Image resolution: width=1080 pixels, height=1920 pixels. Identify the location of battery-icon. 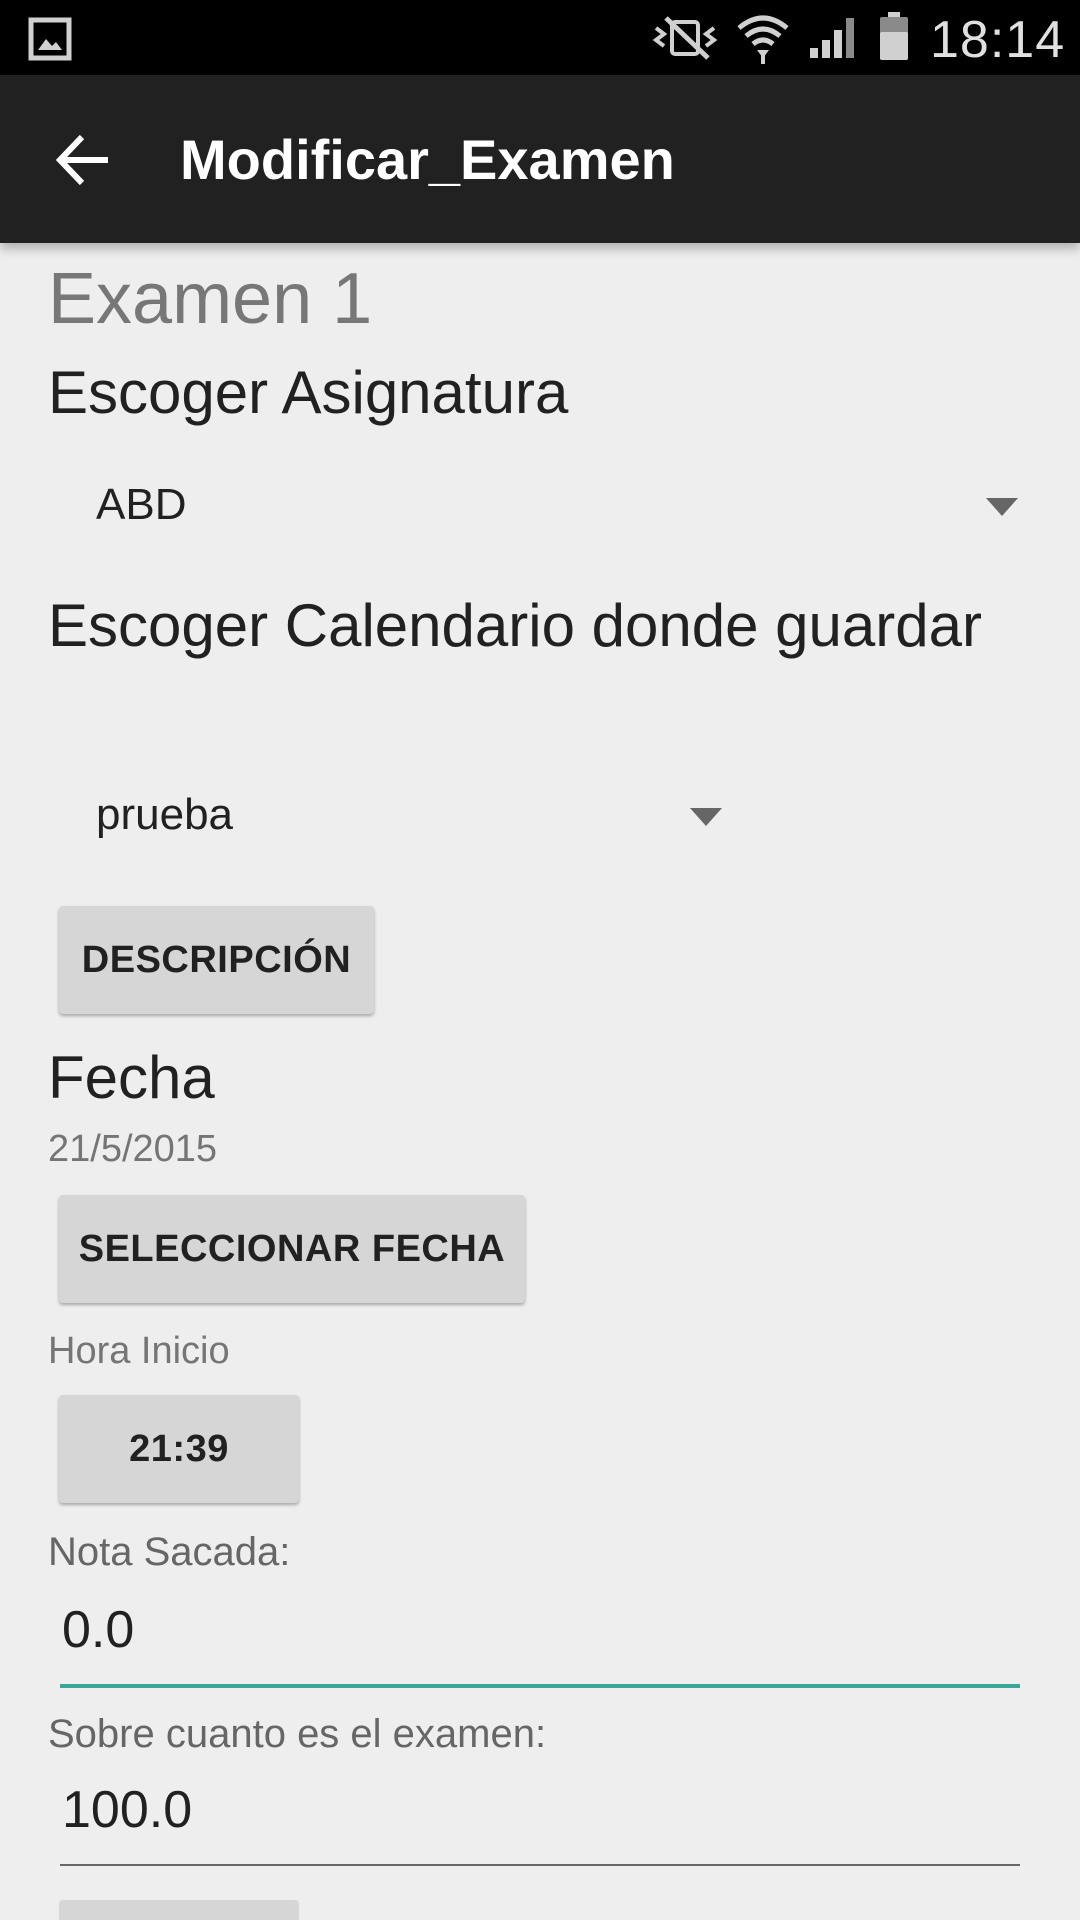
(894, 36).